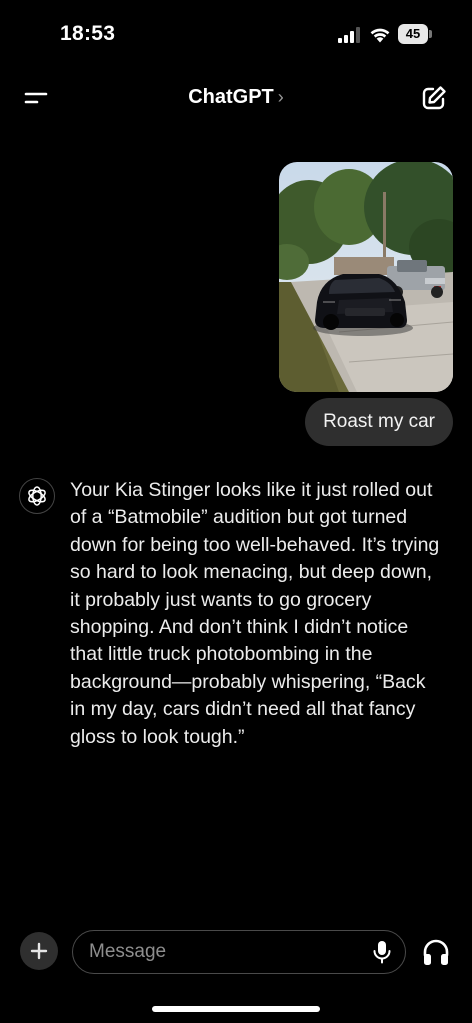 This screenshot has height=1023, width=472. I want to click on wifi-icon, so click(380, 35).